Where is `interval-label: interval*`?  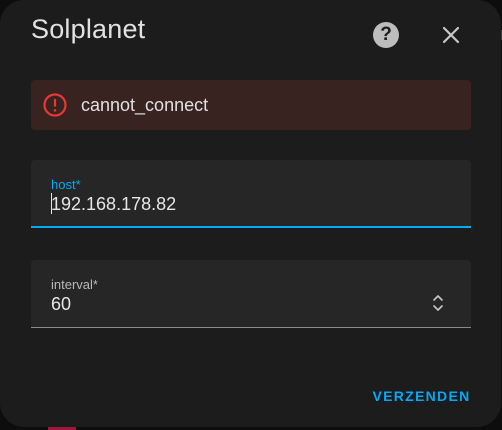
interval-label: interval* is located at coordinates (74, 284).